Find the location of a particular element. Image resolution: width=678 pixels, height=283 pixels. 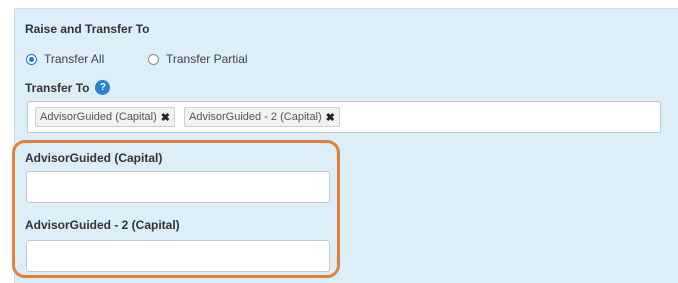

transfer-to-label: Transfer To is located at coordinates (57, 87).